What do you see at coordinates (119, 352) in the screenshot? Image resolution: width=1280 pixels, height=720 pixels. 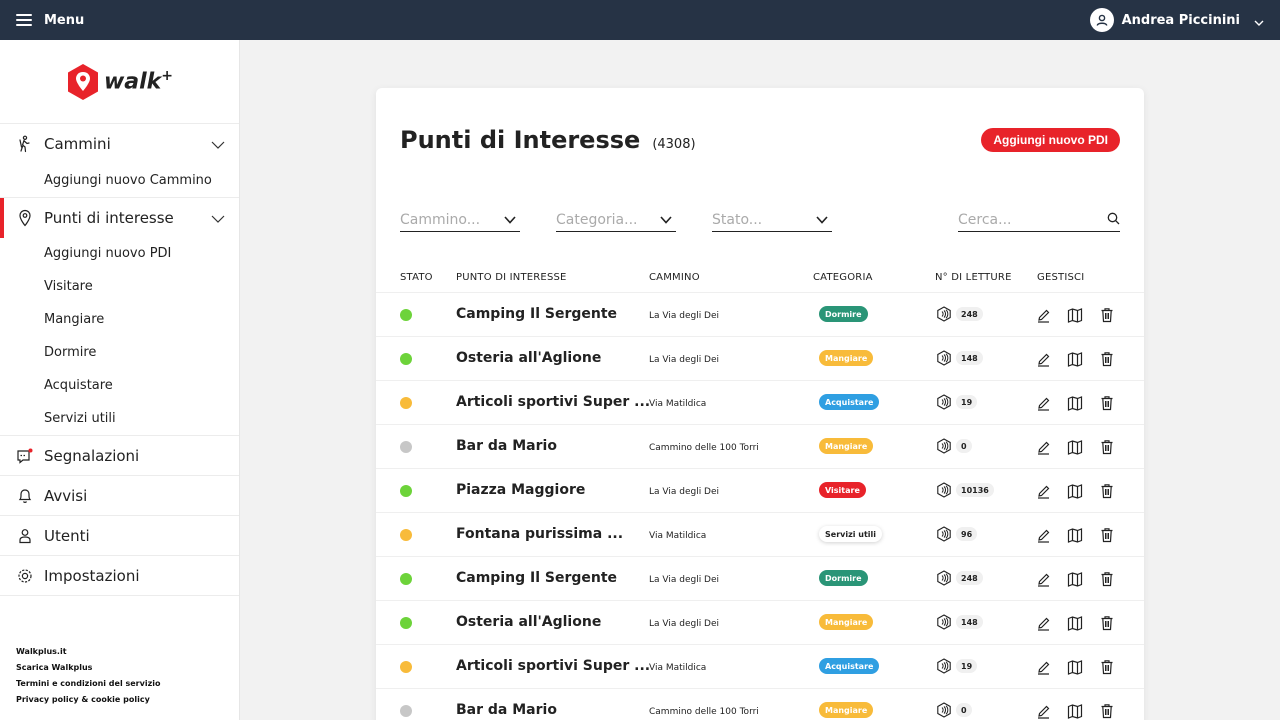 I see `sidebar-sub-dormire: Dormire` at bounding box center [119, 352].